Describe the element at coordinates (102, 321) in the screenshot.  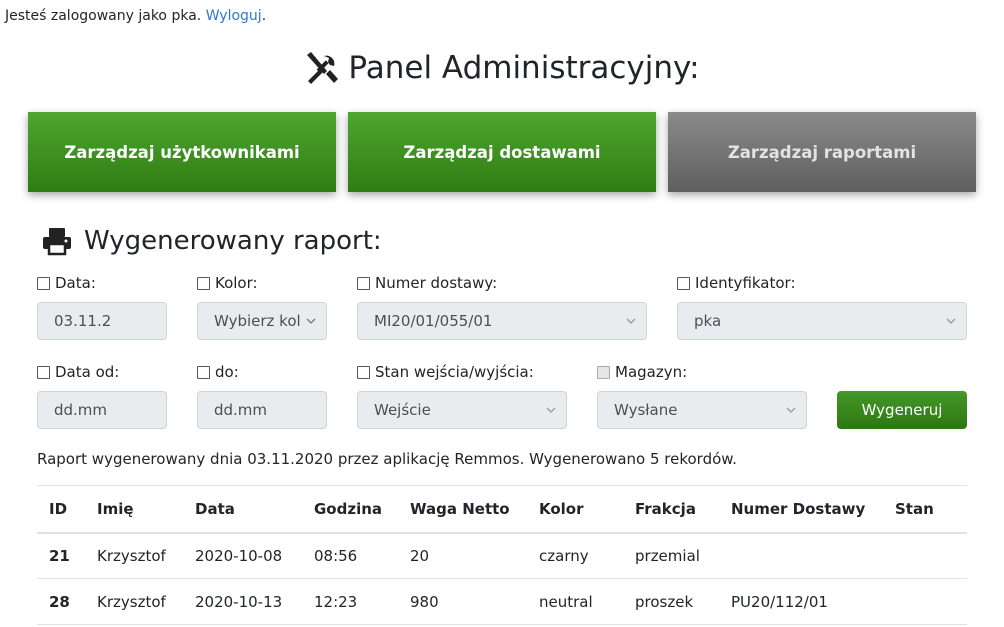
I see `date-input: 03.11.2` at that location.